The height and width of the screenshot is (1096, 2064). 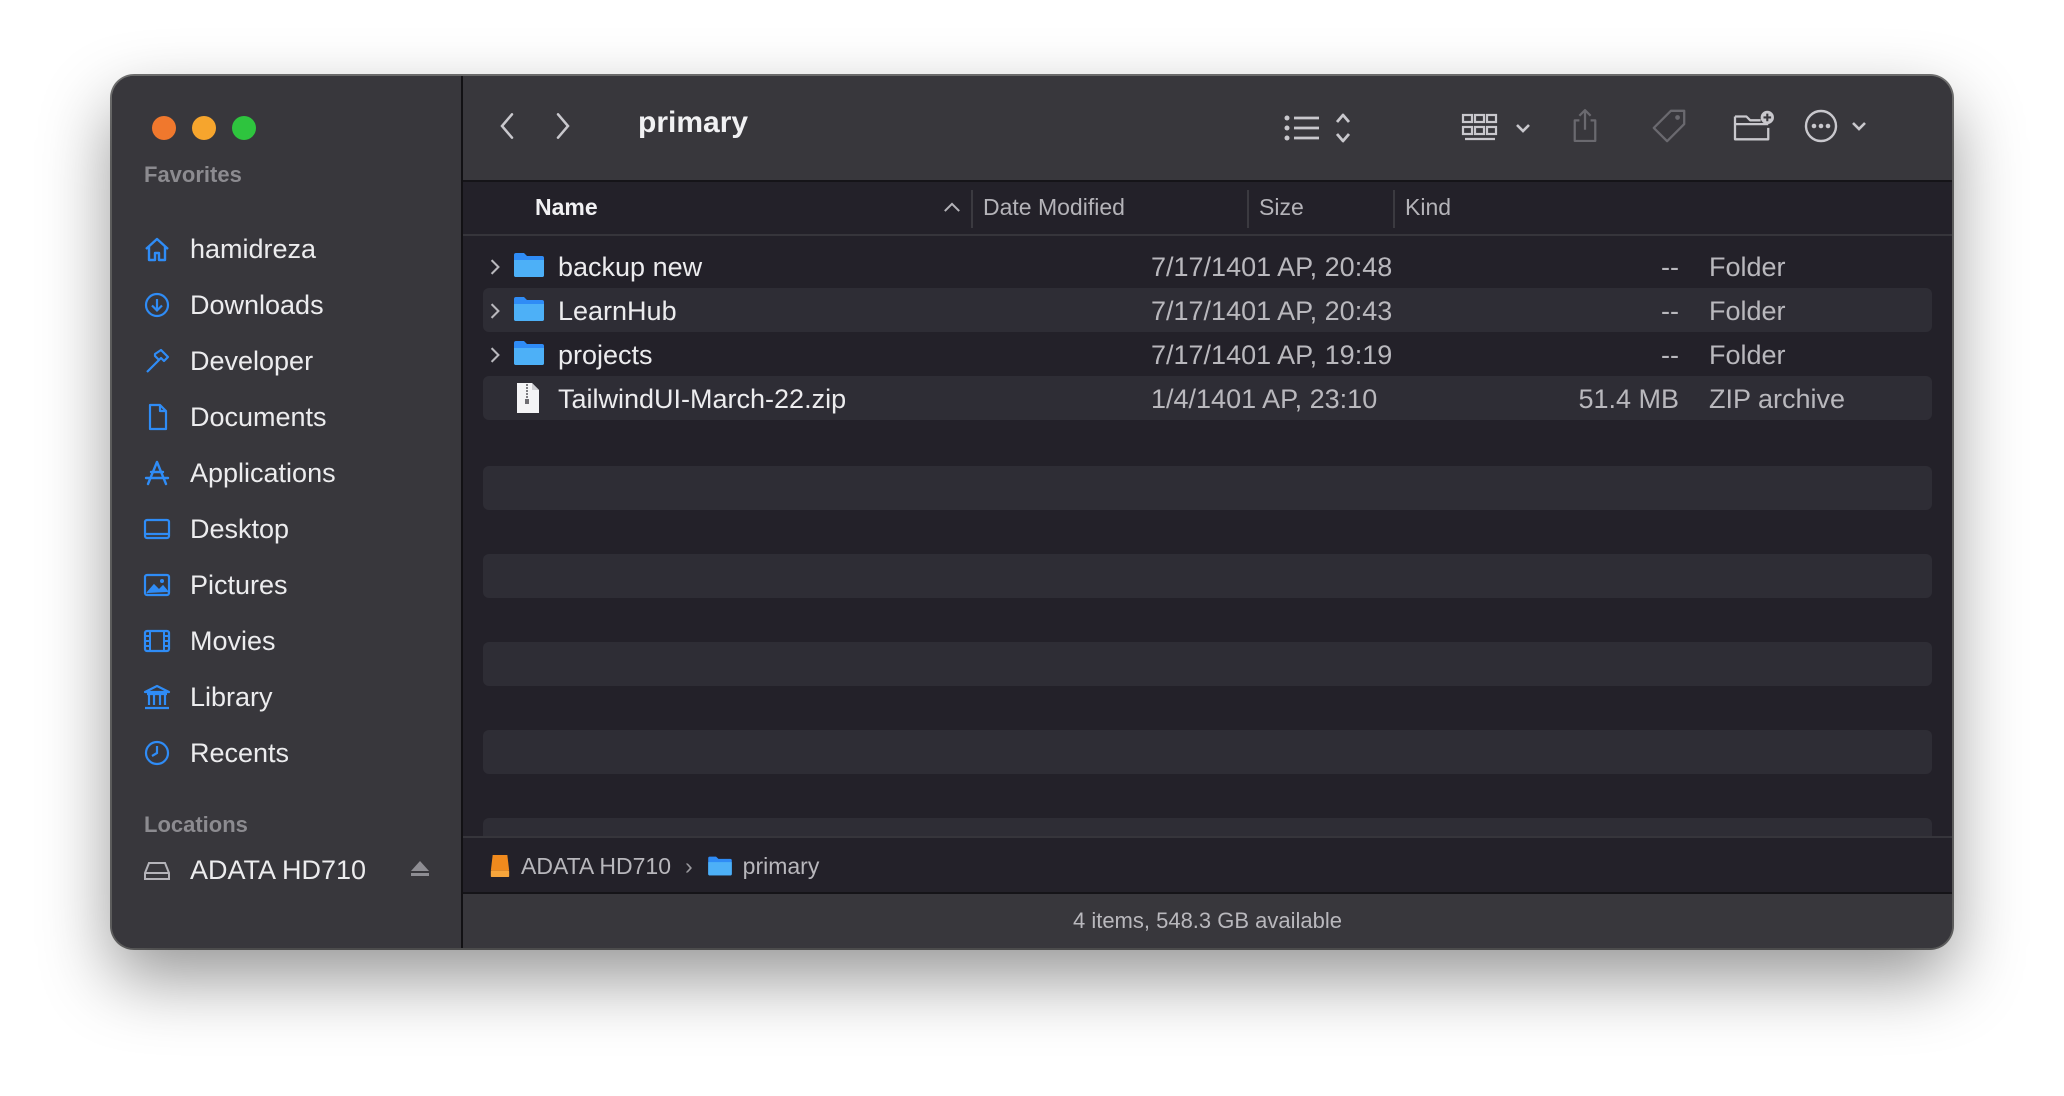 I want to click on chevron-right-icon: ›, so click(x=688, y=865).